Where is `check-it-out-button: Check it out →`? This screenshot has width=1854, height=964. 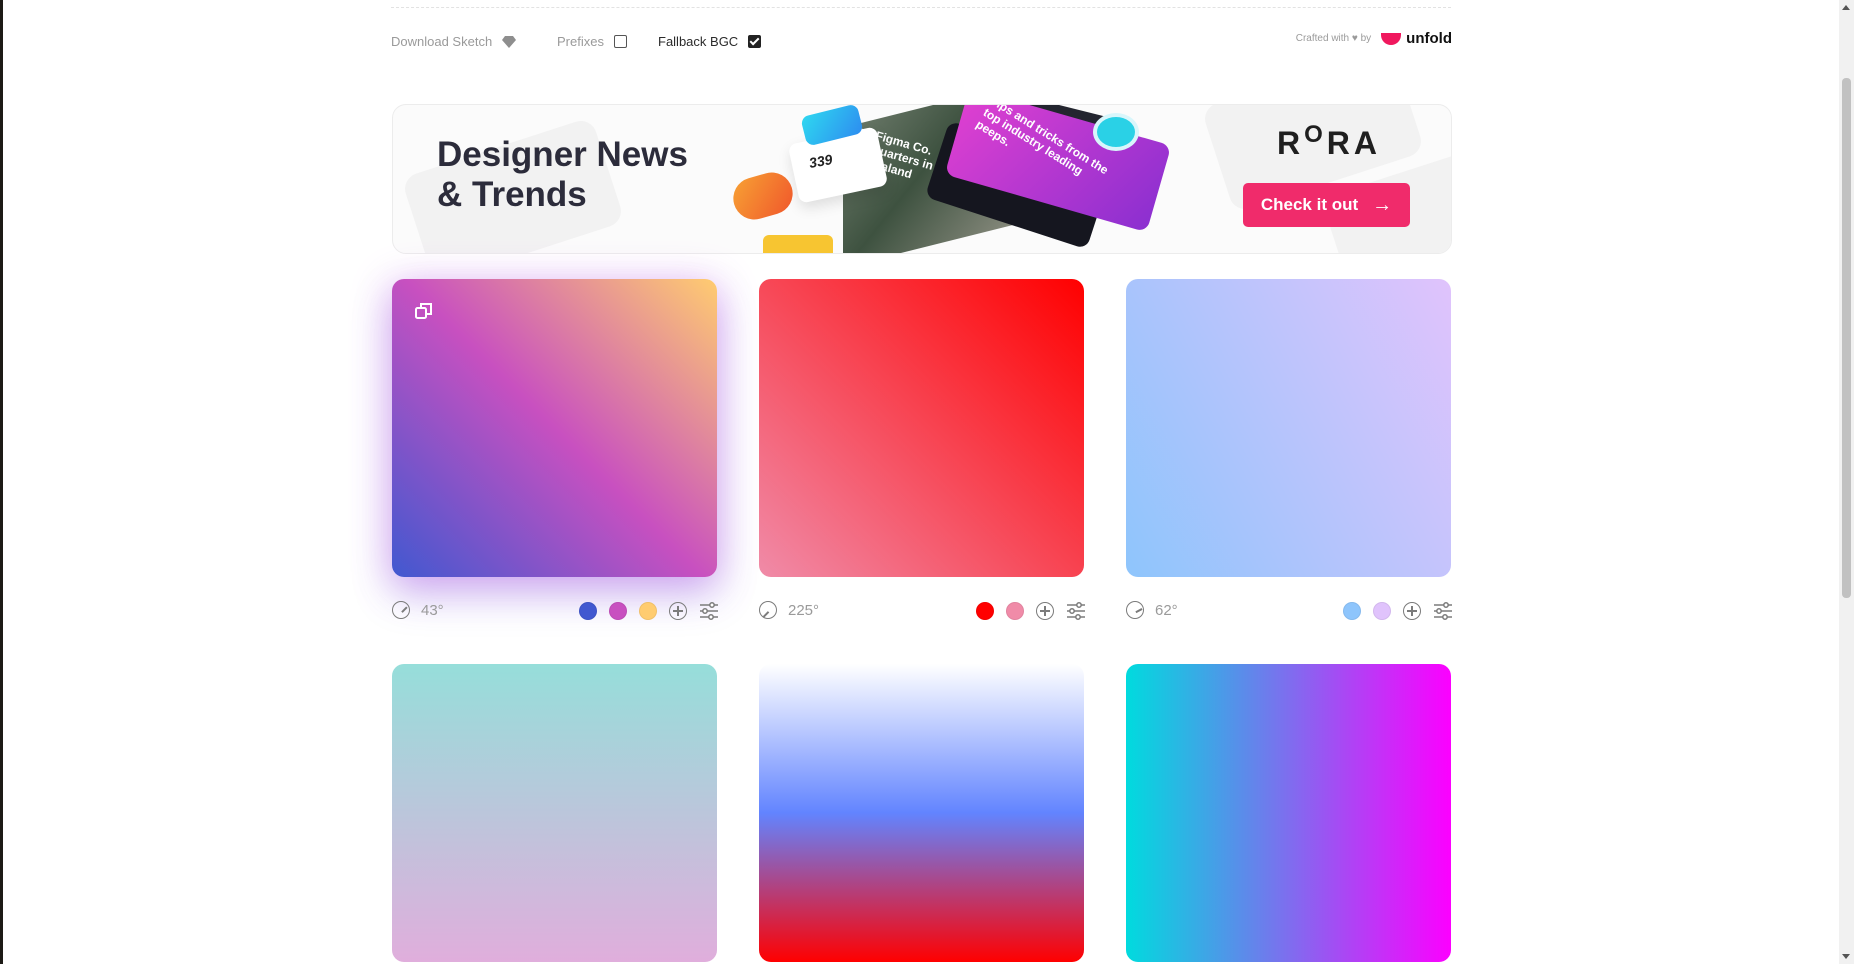 check-it-out-button: Check it out → is located at coordinates (1326, 205).